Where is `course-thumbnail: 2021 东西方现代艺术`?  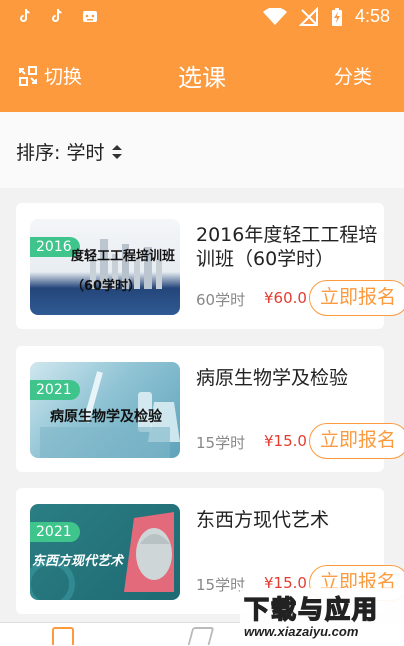 course-thumbnail: 2021 东西方现代艺术 is located at coordinates (105, 552).